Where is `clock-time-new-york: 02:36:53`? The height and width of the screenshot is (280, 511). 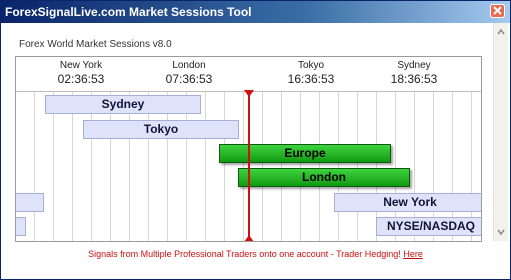
clock-time-new-york: 02:36:53 is located at coordinates (81, 79).